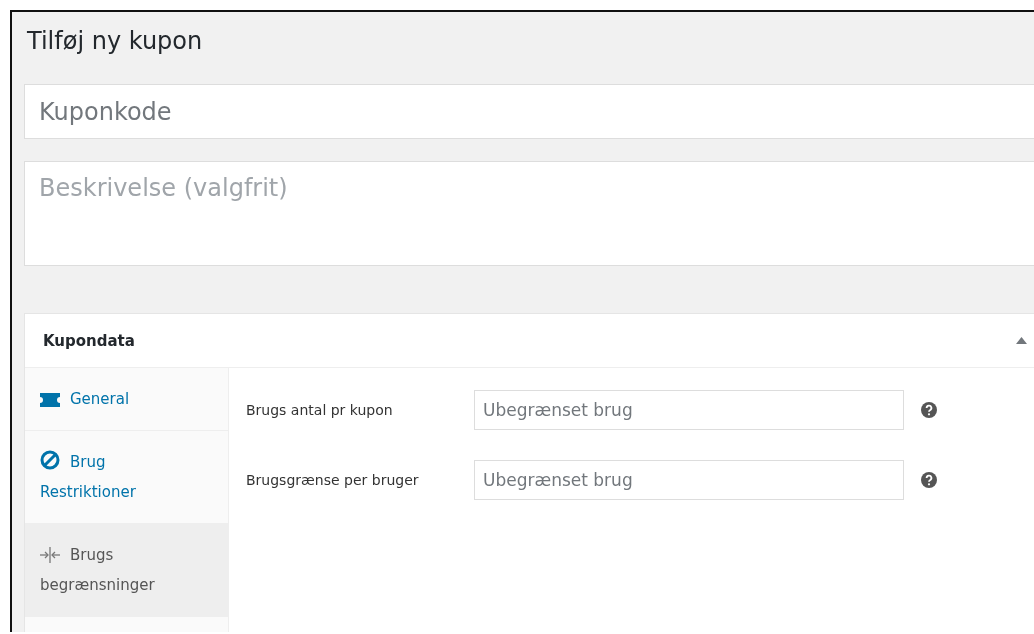  What do you see at coordinates (126, 570) in the screenshot?
I see `tab: Brugs begrænsninger` at bounding box center [126, 570].